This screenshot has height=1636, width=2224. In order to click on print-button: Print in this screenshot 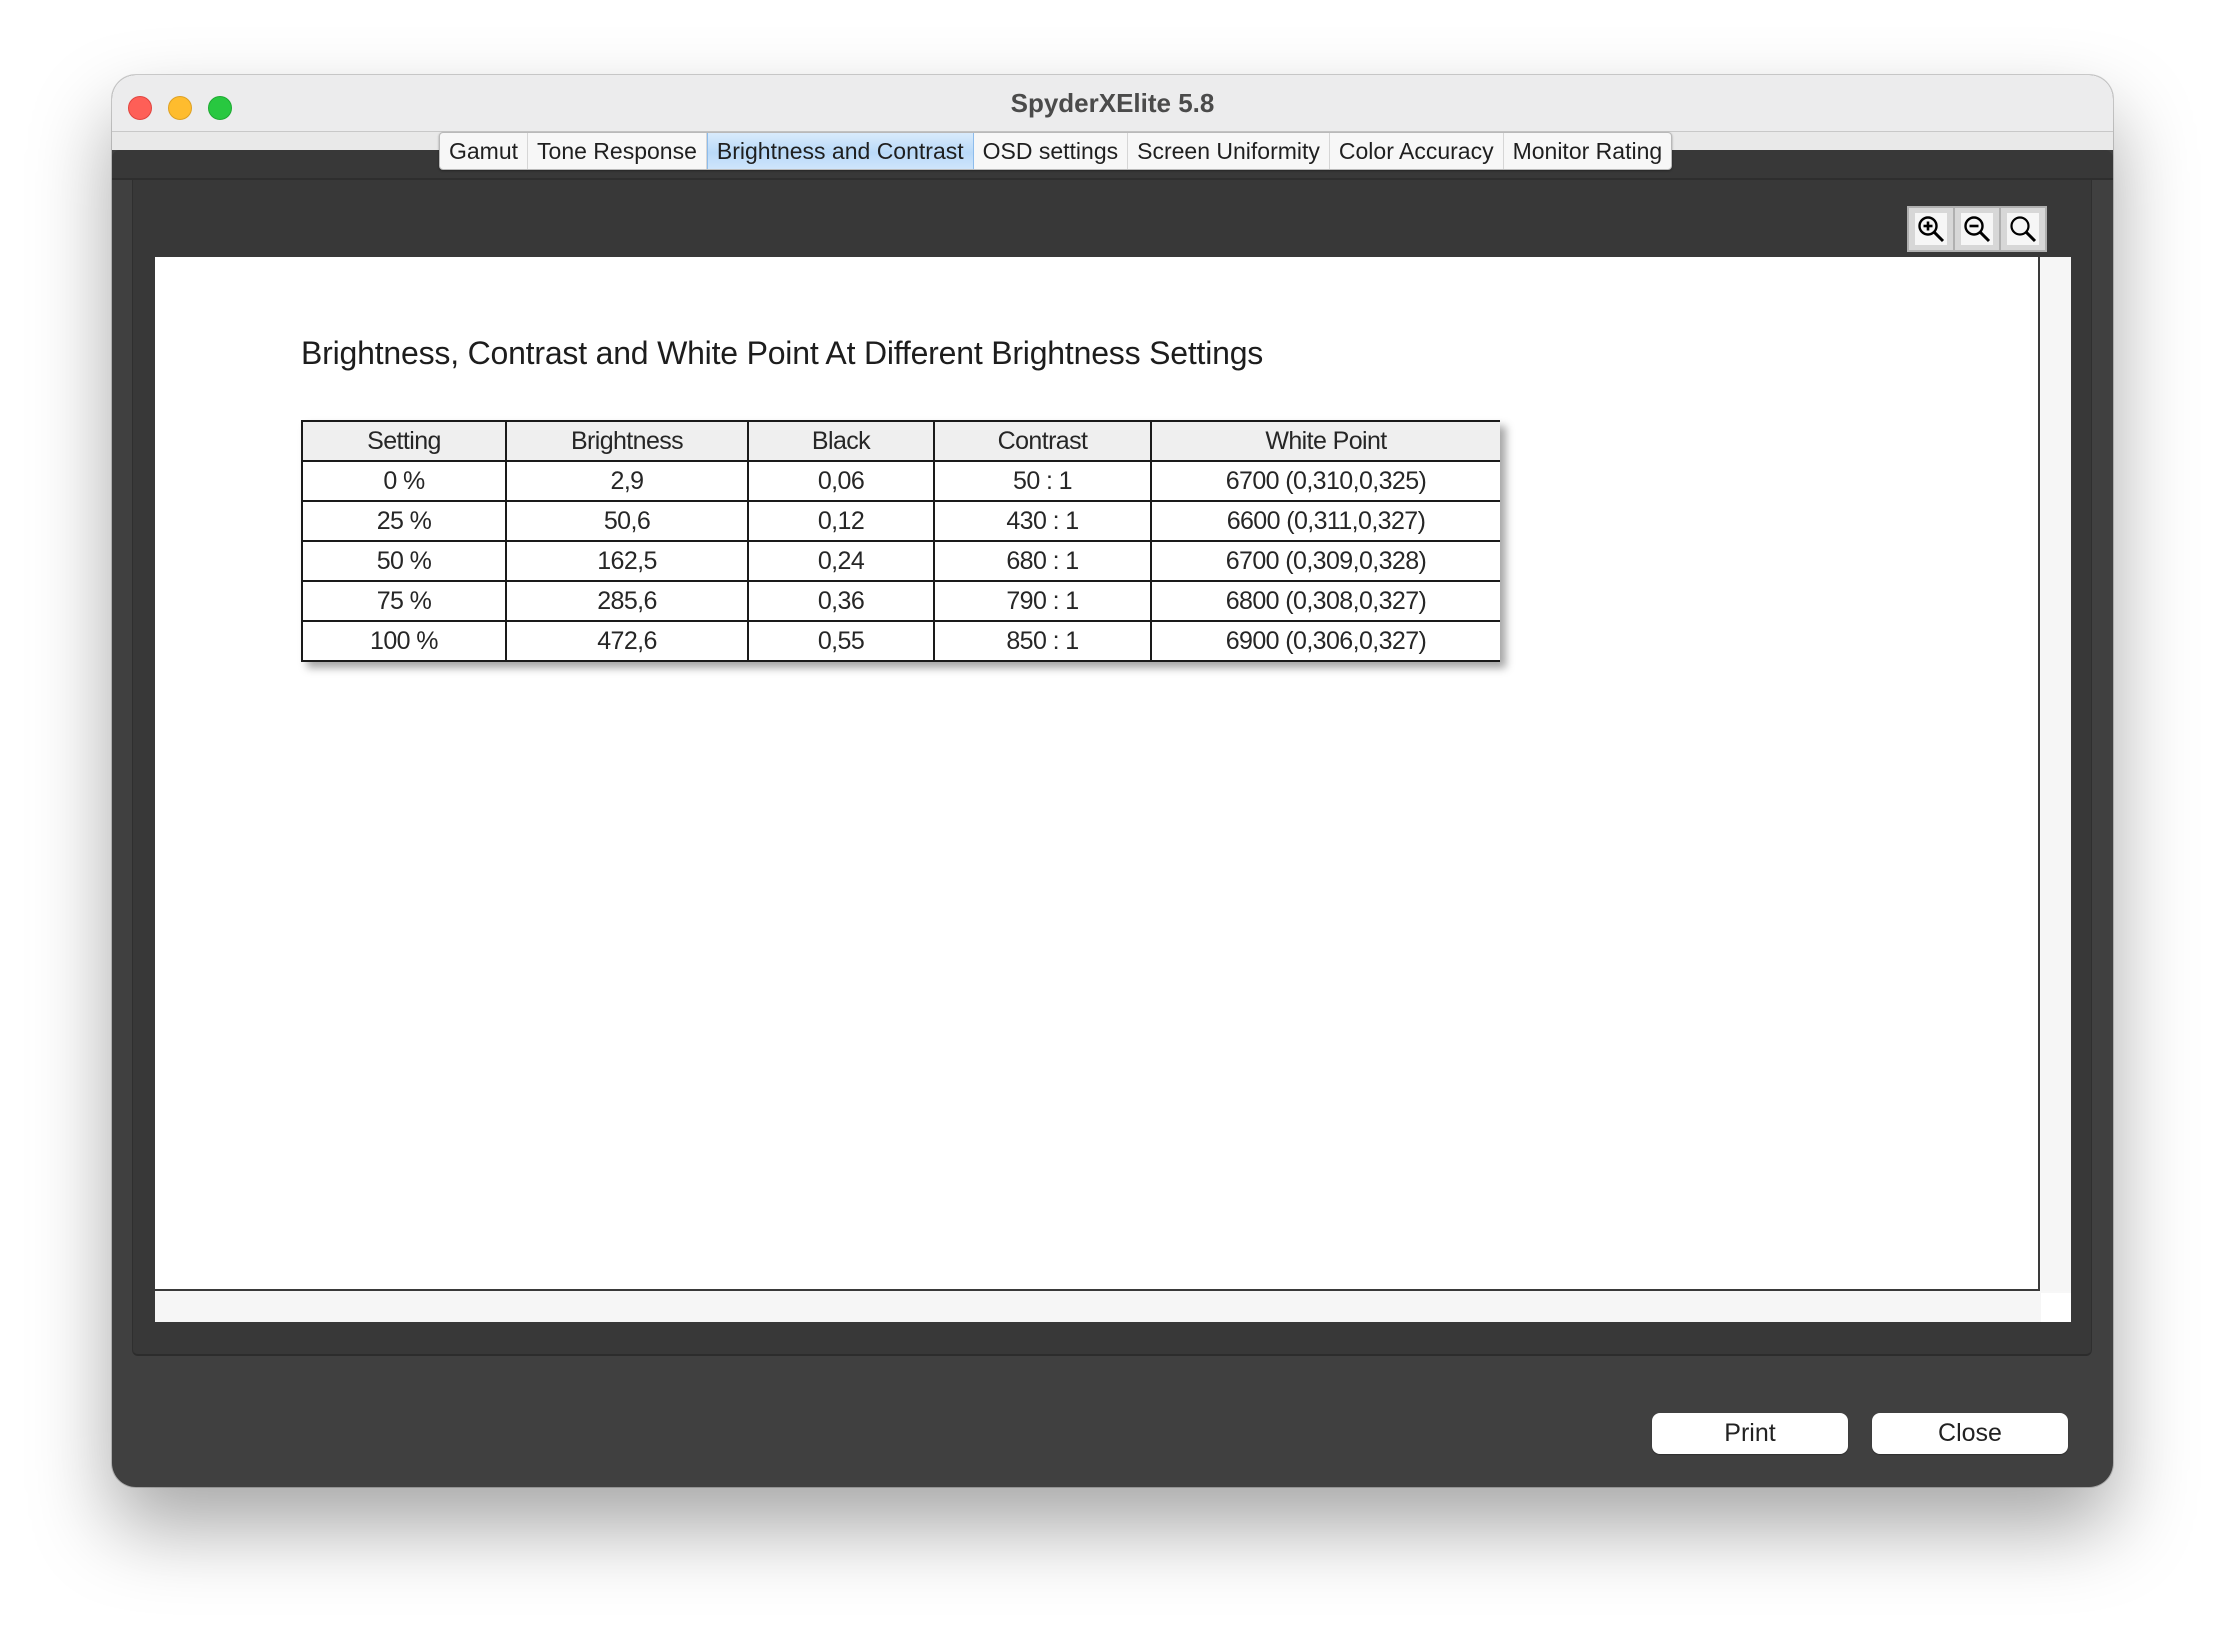, I will do `click(1750, 1433)`.